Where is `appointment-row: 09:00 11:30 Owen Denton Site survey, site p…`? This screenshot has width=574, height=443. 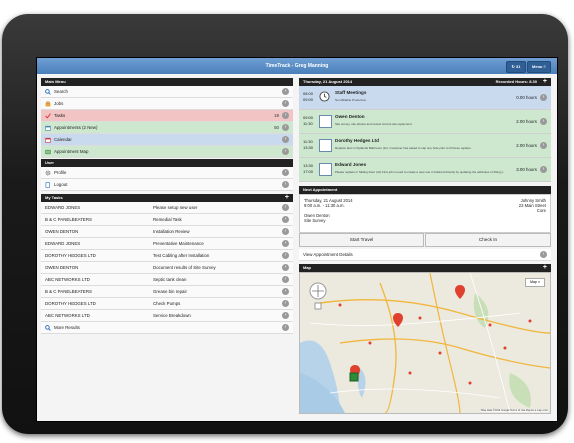 appointment-row: 09:00 11:30 Owen Denton Site survey, site p… is located at coordinates (425, 122).